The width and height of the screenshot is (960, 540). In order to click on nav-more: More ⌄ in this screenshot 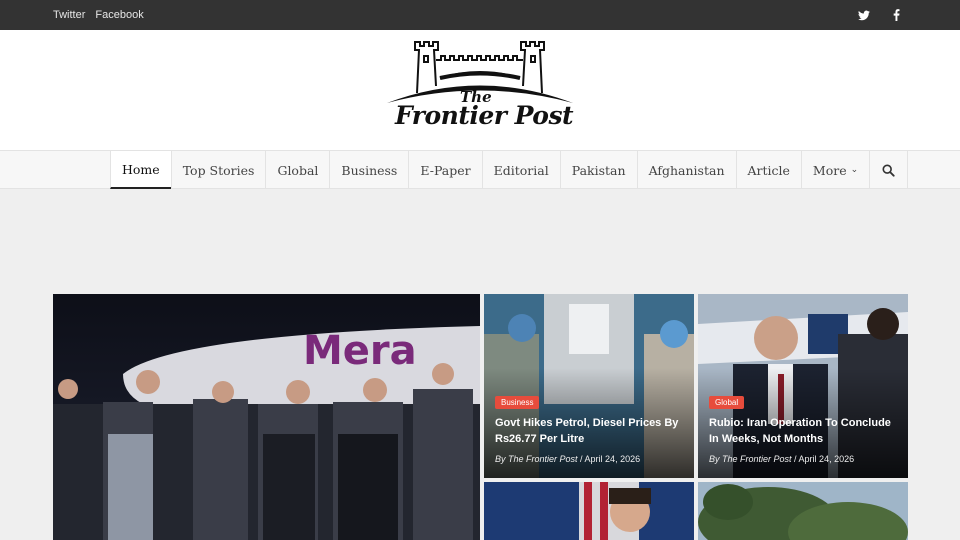, I will do `click(834, 170)`.